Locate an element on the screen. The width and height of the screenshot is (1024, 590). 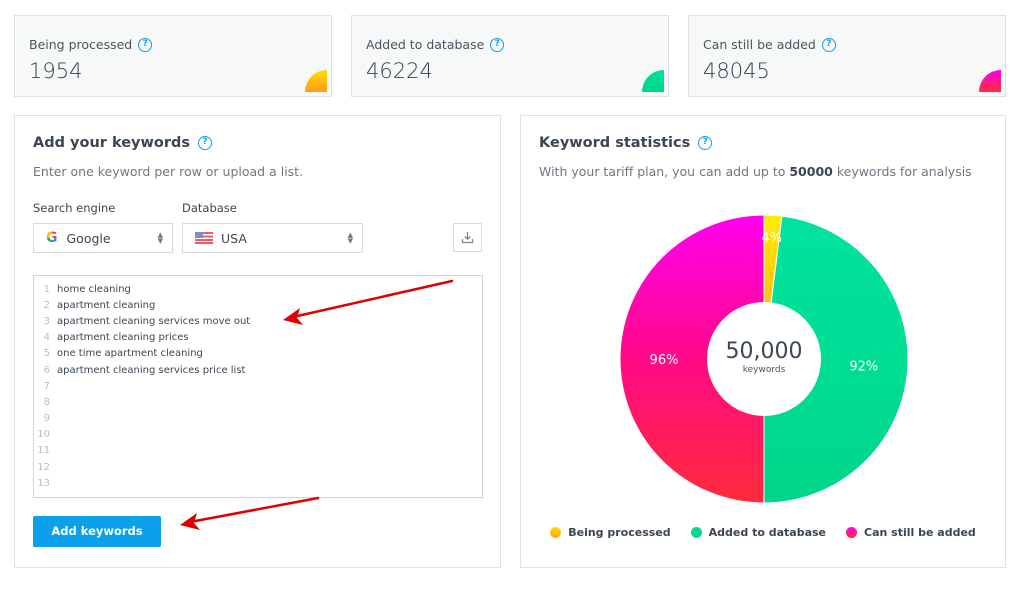
database-label: Database is located at coordinates (209, 208).